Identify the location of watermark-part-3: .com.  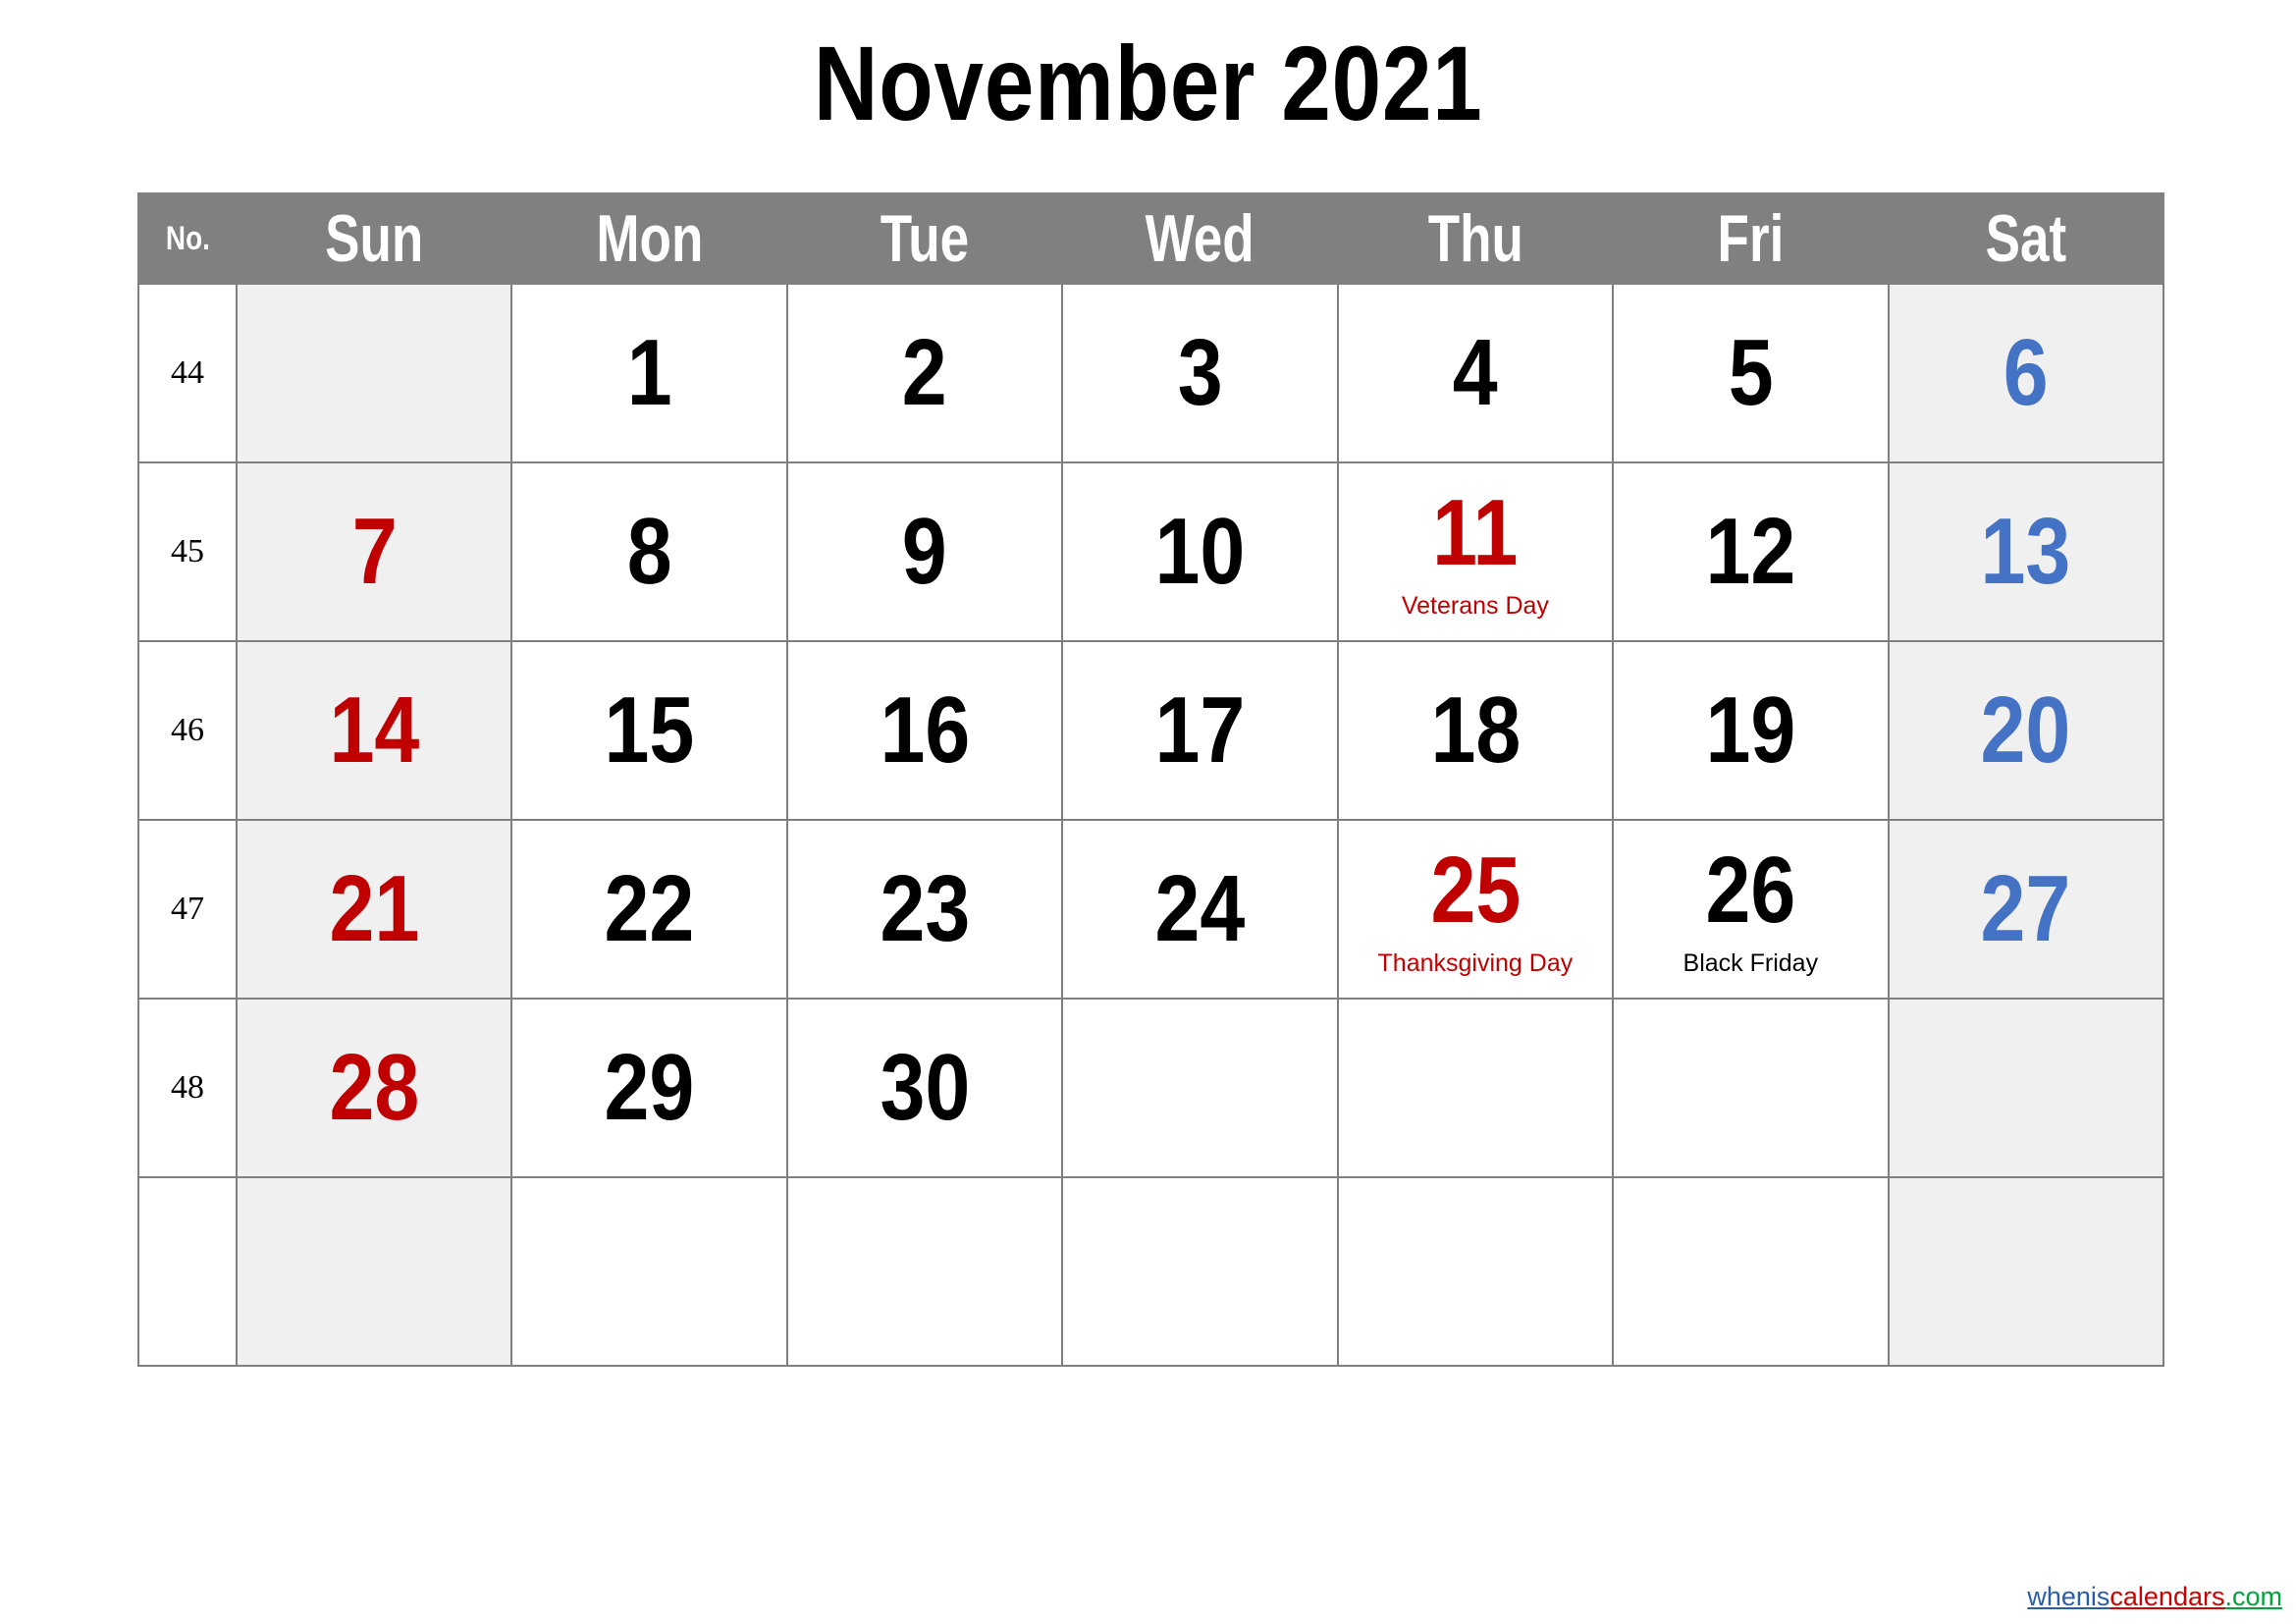
(2253, 1596).